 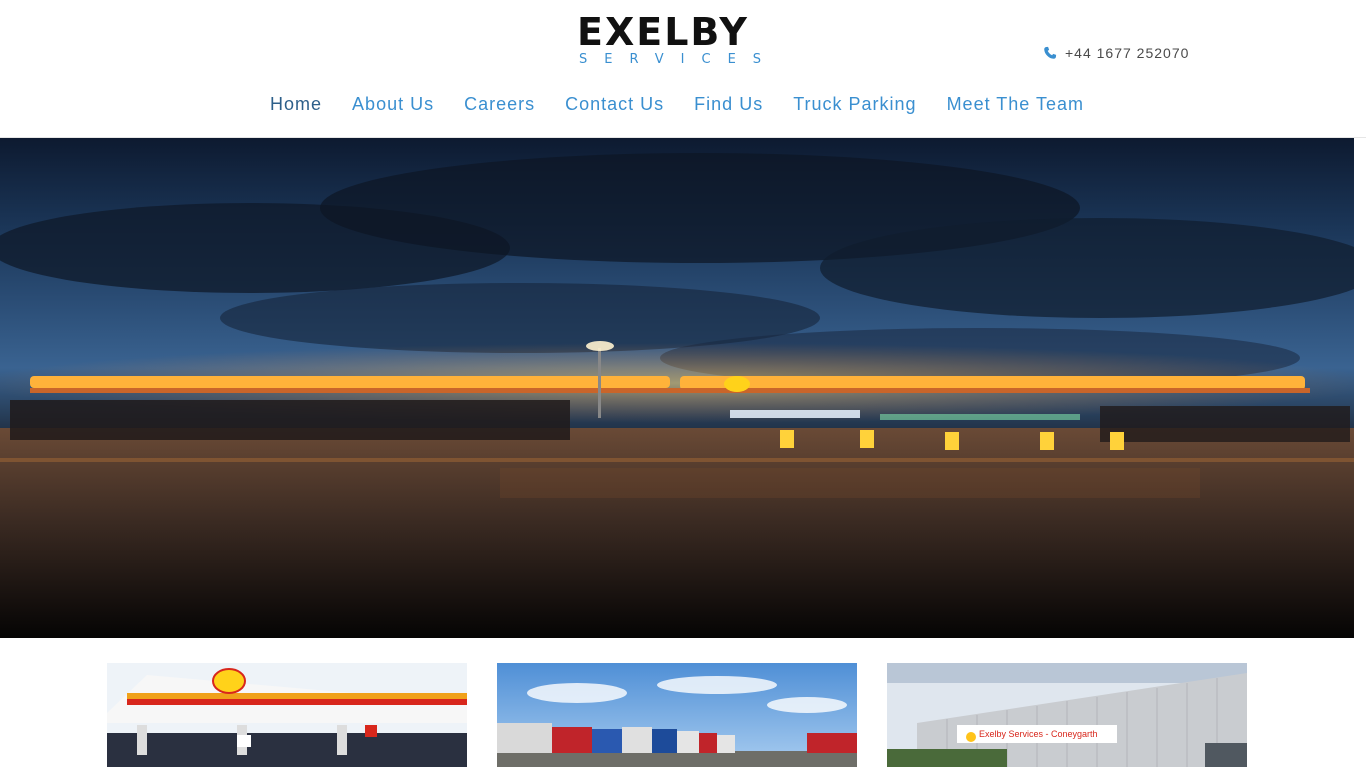 What do you see at coordinates (296, 105) in the screenshot?
I see `nav-home: Home` at bounding box center [296, 105].